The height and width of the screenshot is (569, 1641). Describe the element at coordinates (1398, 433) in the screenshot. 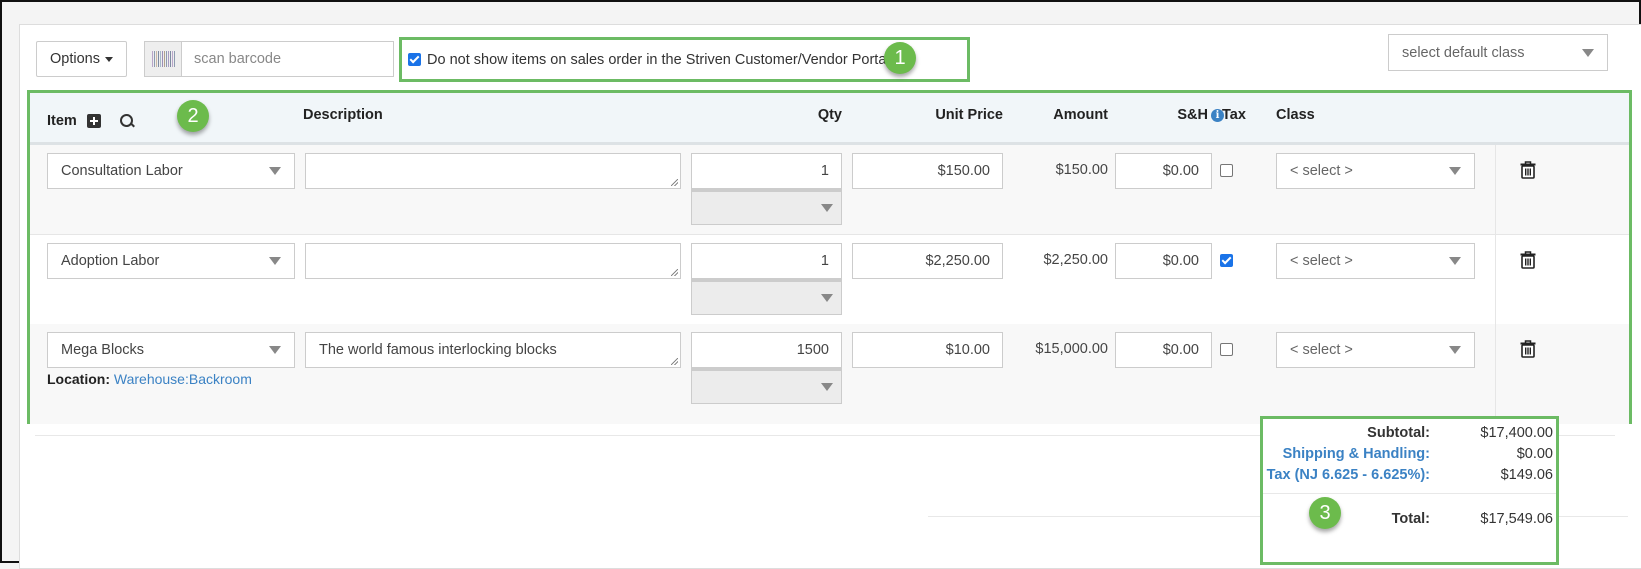

I see `subtotal-label: Subtotal:` at that location.